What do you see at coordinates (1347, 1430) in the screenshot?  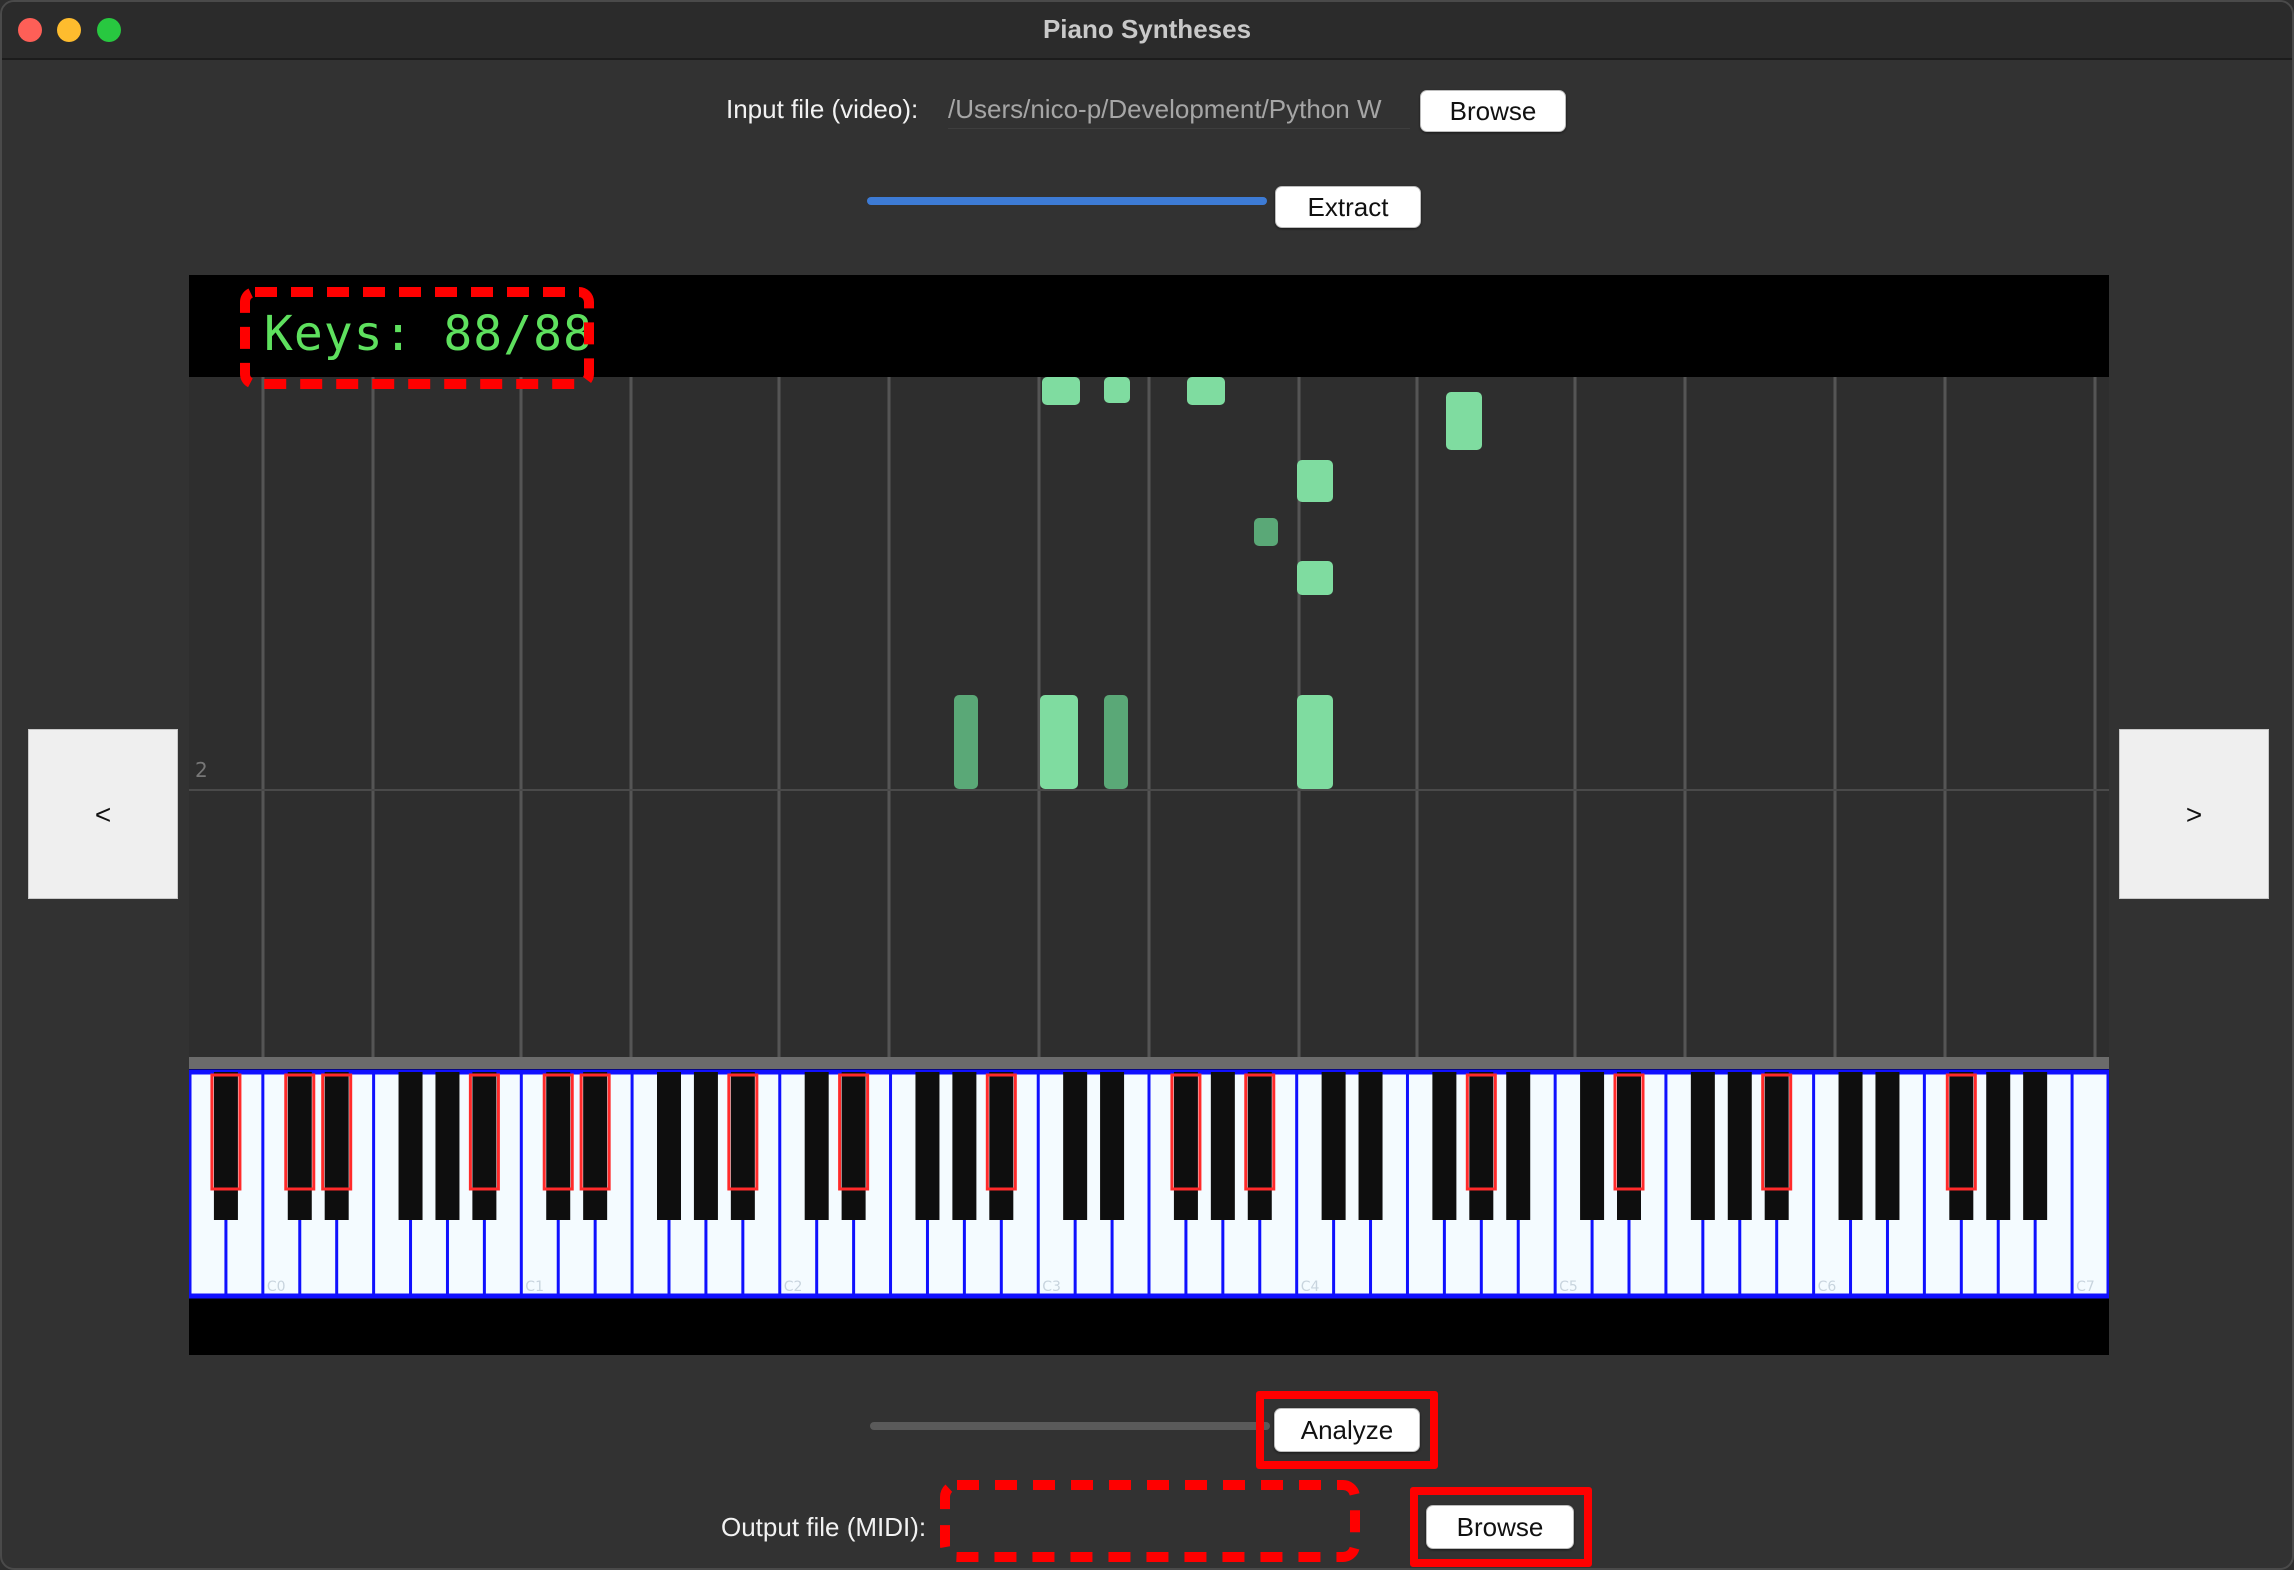 I see `analyze-button: Analyze` at bounding box center [1347, 1430].